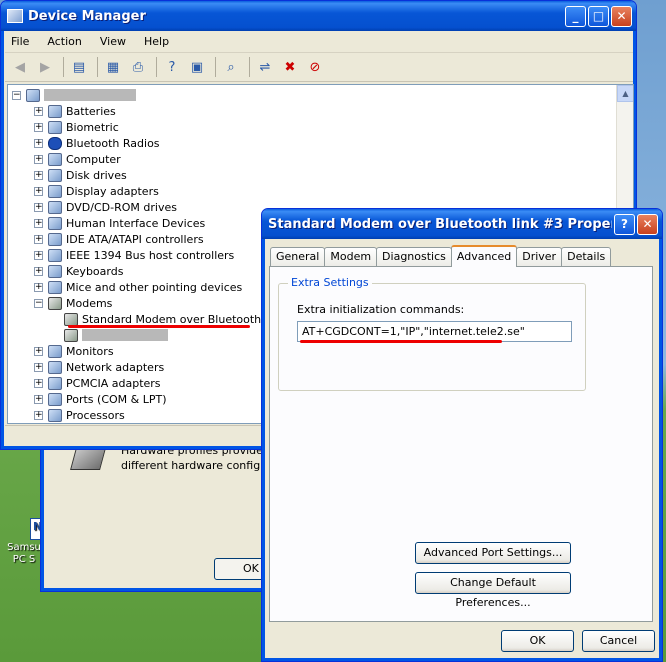 The width and height of the screenshot is (666, 662). Describe the element at coordinates (330, 282) in the screenshot. I see `extra-settings-title: Extra Settings` at that location.